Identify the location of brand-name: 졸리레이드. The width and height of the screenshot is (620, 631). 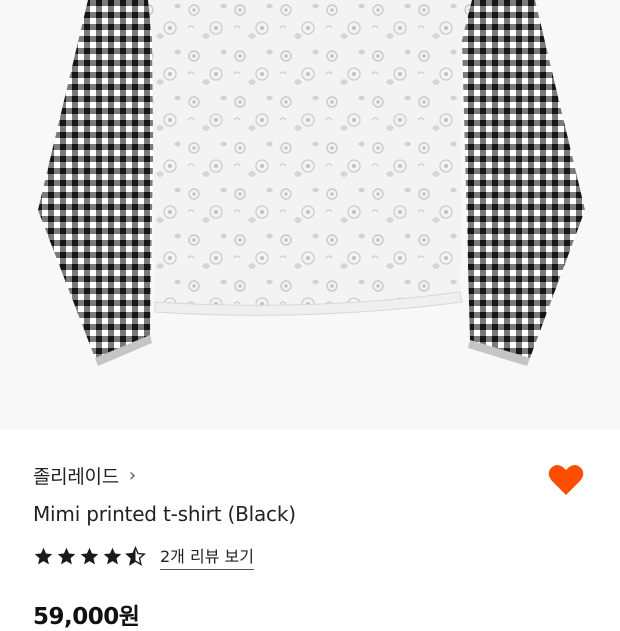
(76, 477).